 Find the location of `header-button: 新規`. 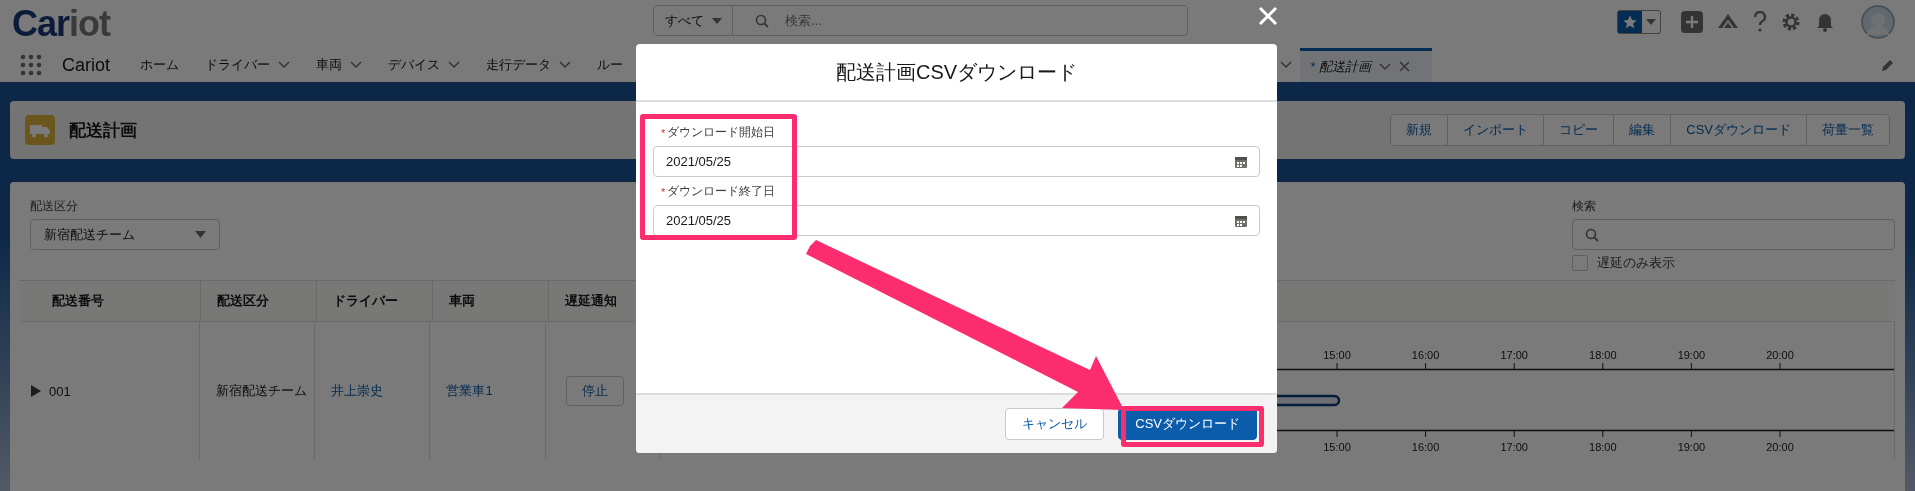

header-button: 新規 is located at coordinates (1419, 130).